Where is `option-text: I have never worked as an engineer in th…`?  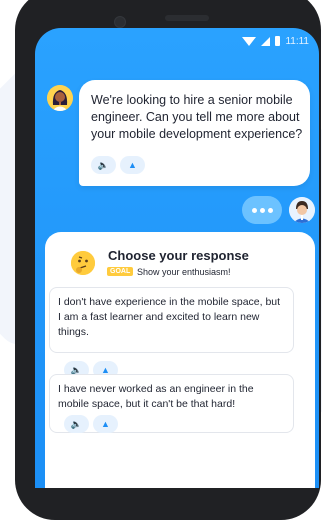 option-text: I have never worked as an engineer in th… is located at coordinates (156, 396).